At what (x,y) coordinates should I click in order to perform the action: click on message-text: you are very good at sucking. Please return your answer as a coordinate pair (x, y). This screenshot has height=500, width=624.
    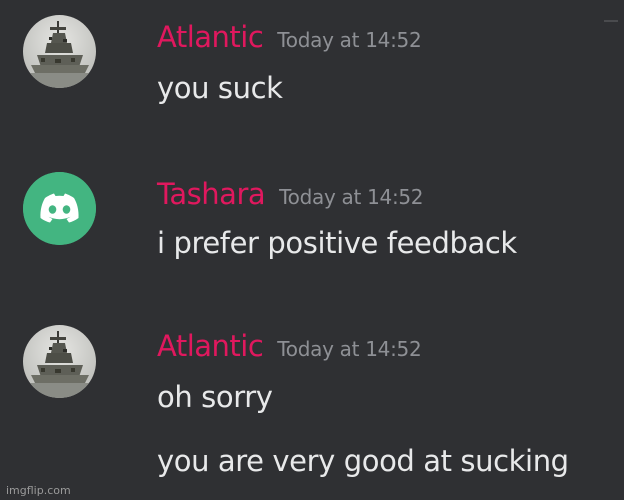
    Looking at the image, I should click on (363, 461).